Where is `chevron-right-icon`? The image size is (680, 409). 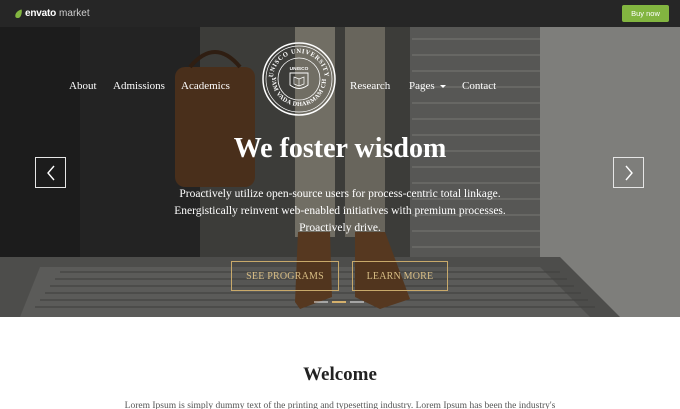 chevron-right-icon is located at coordinates (628, 172).